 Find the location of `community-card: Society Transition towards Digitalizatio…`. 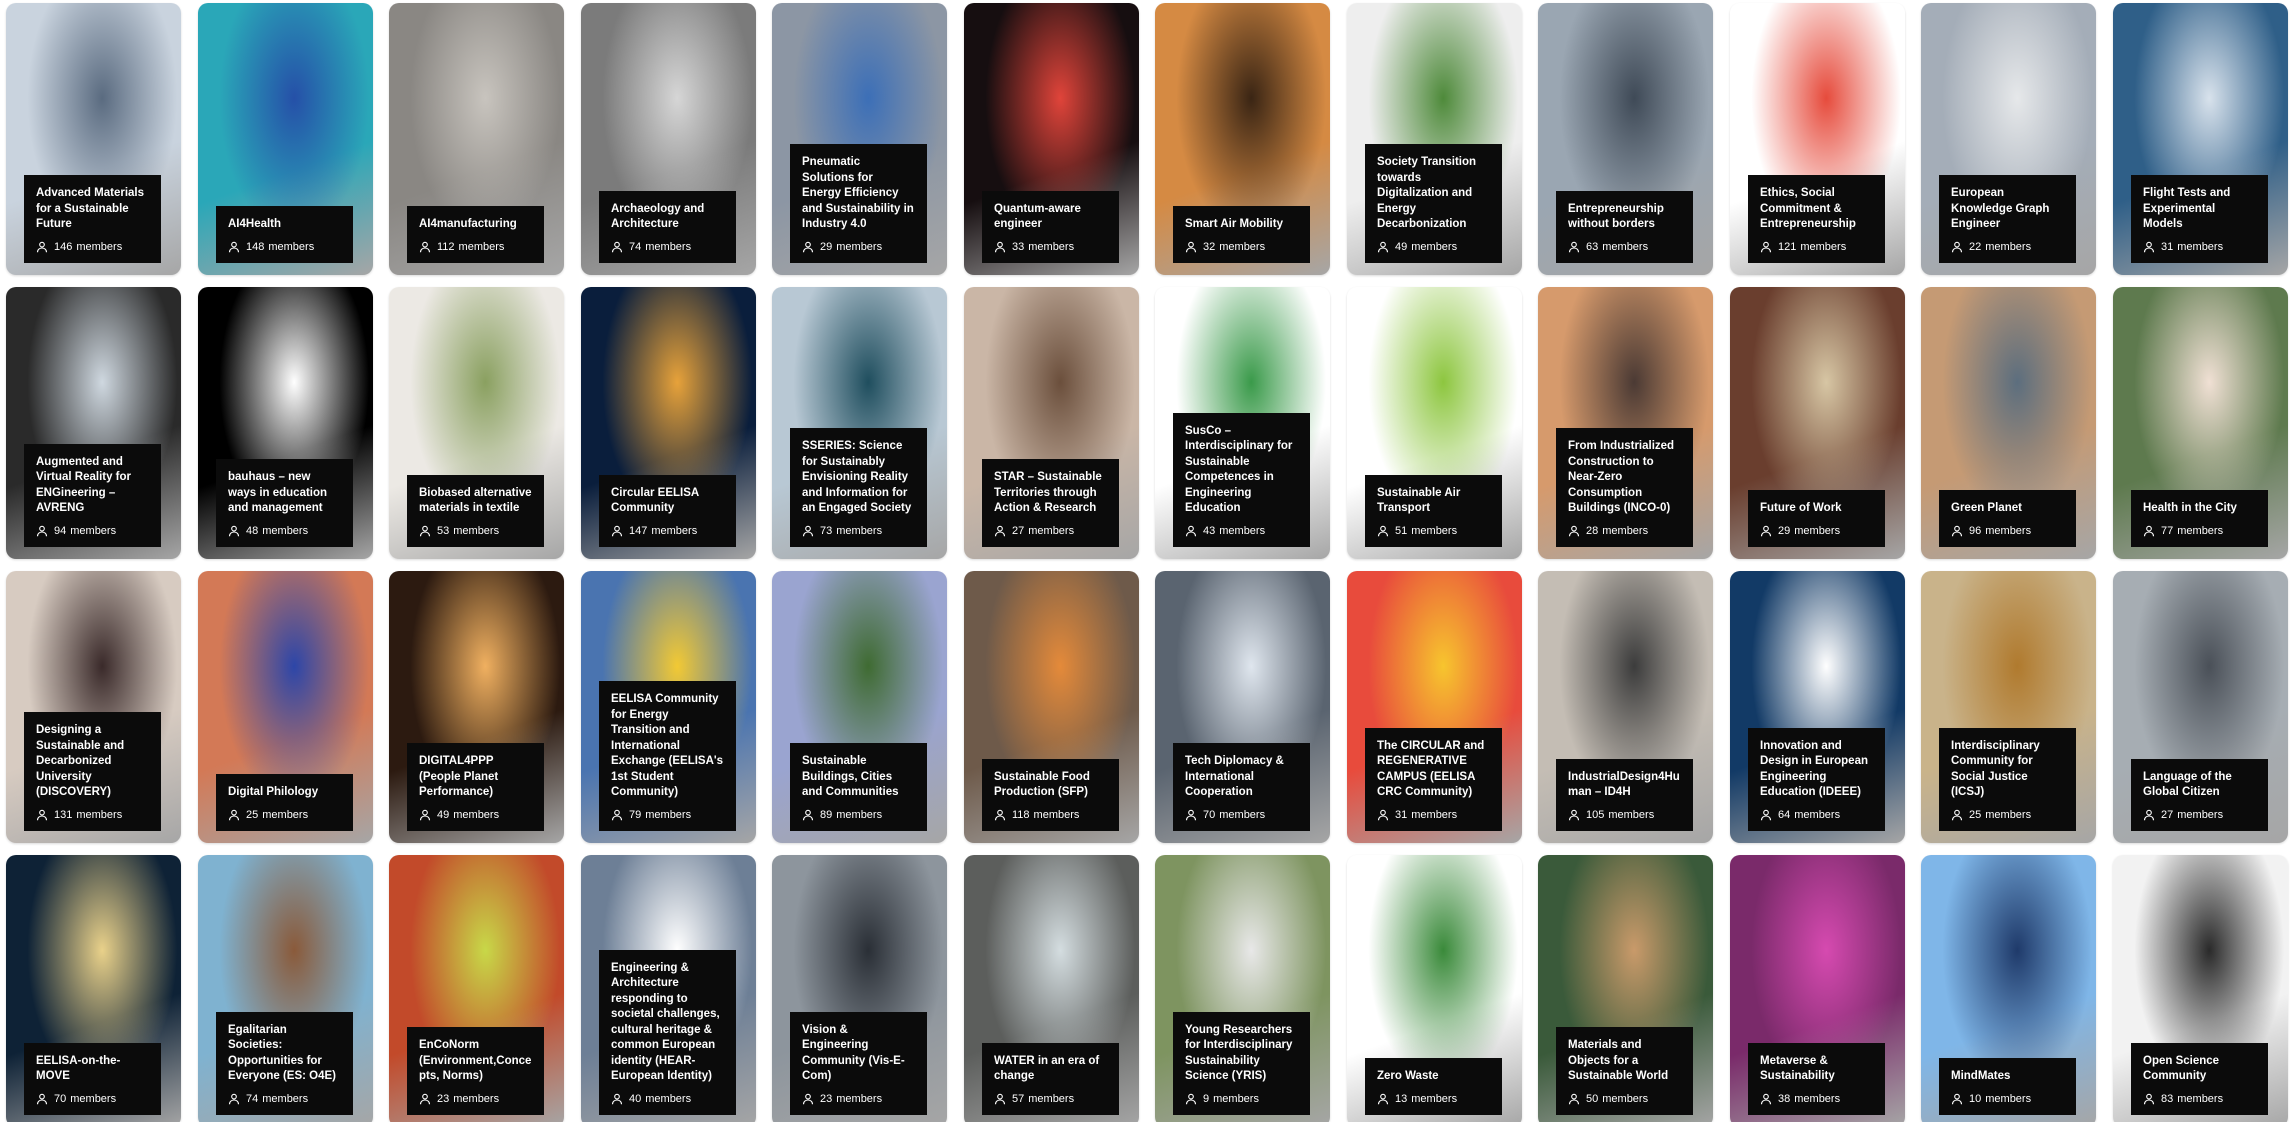

community-card: Society Transition towards Digitalizatio… is located at coordinates (1434, 139).